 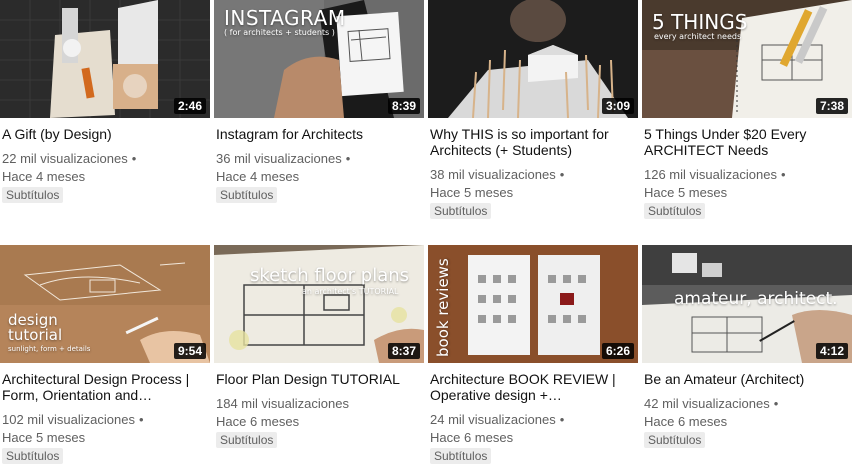 What do you see at coordinates (533, 304) in the screenshot?
I see `video-thumbnail: book reviews 6:26` at bounding box center [533, 304].